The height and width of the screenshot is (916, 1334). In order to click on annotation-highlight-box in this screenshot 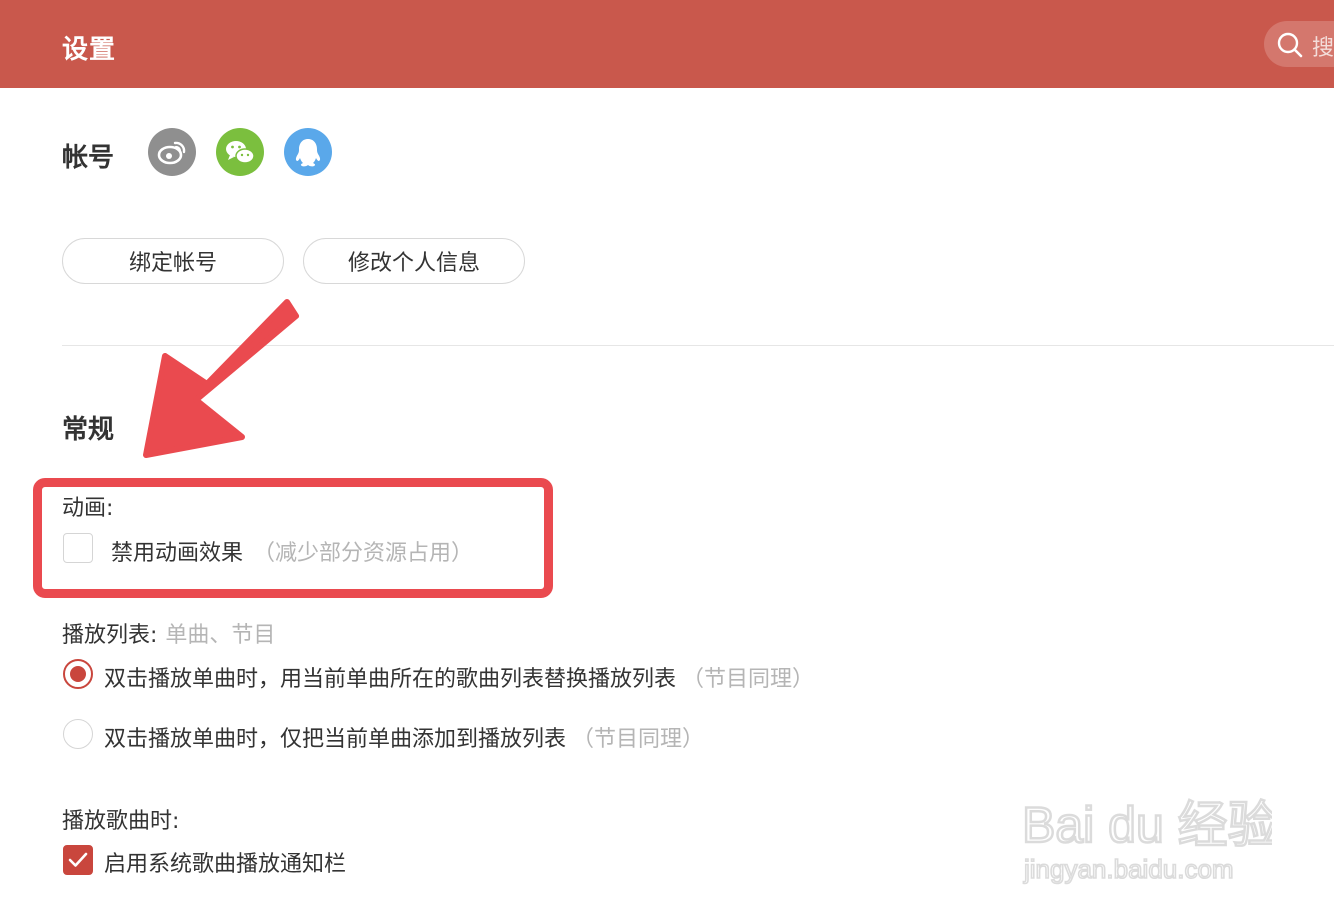, I will do `click(293, 538)`.